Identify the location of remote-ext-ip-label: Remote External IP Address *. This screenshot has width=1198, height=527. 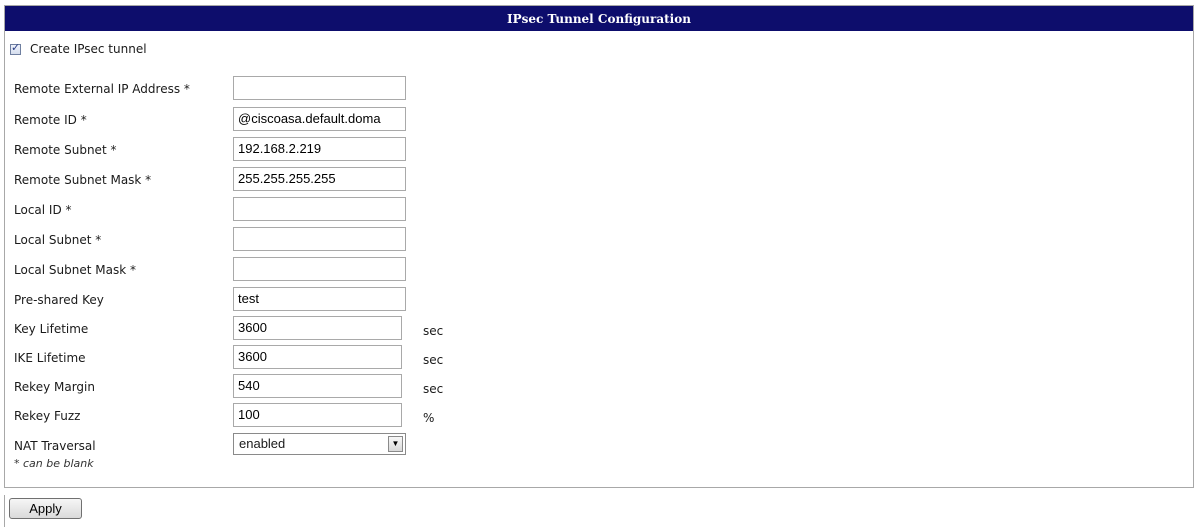
(102, 89).